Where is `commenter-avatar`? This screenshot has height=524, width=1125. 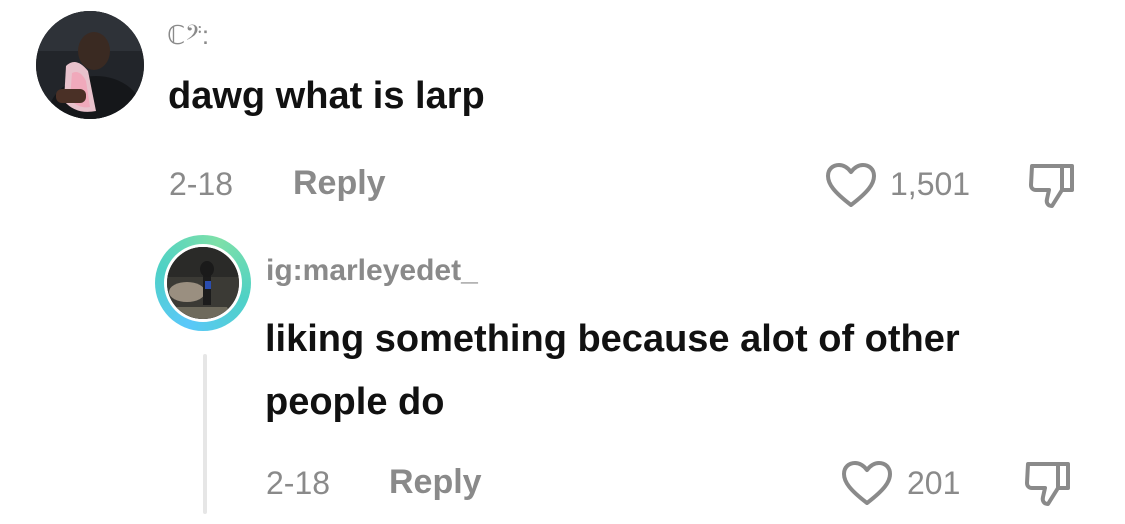
commenter-avatar is located at coordinates (90, 65).